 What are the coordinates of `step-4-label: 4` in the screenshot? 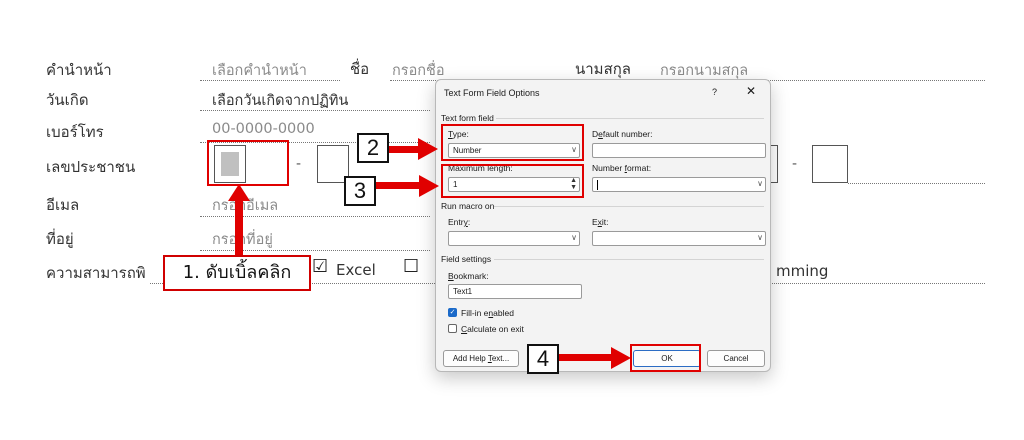 It's located at (543, 359).